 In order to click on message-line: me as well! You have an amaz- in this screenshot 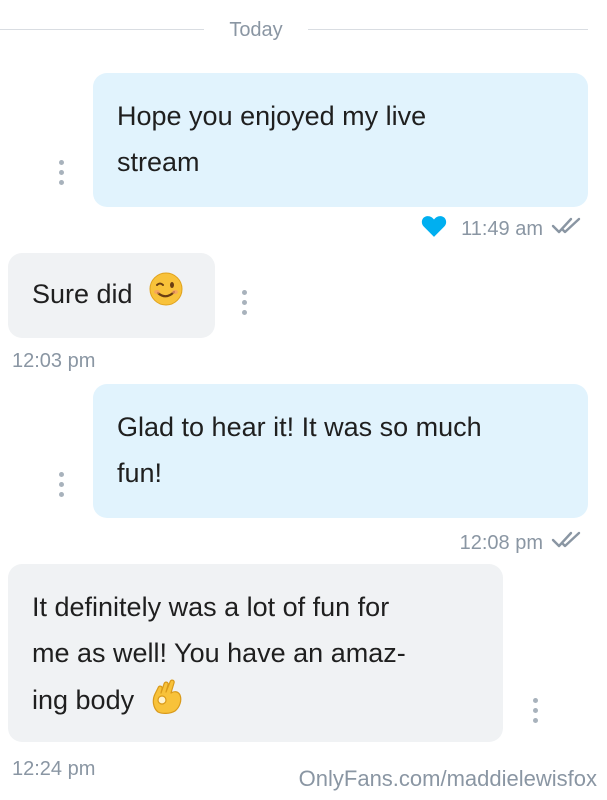, I will do `click(219, 653)`.